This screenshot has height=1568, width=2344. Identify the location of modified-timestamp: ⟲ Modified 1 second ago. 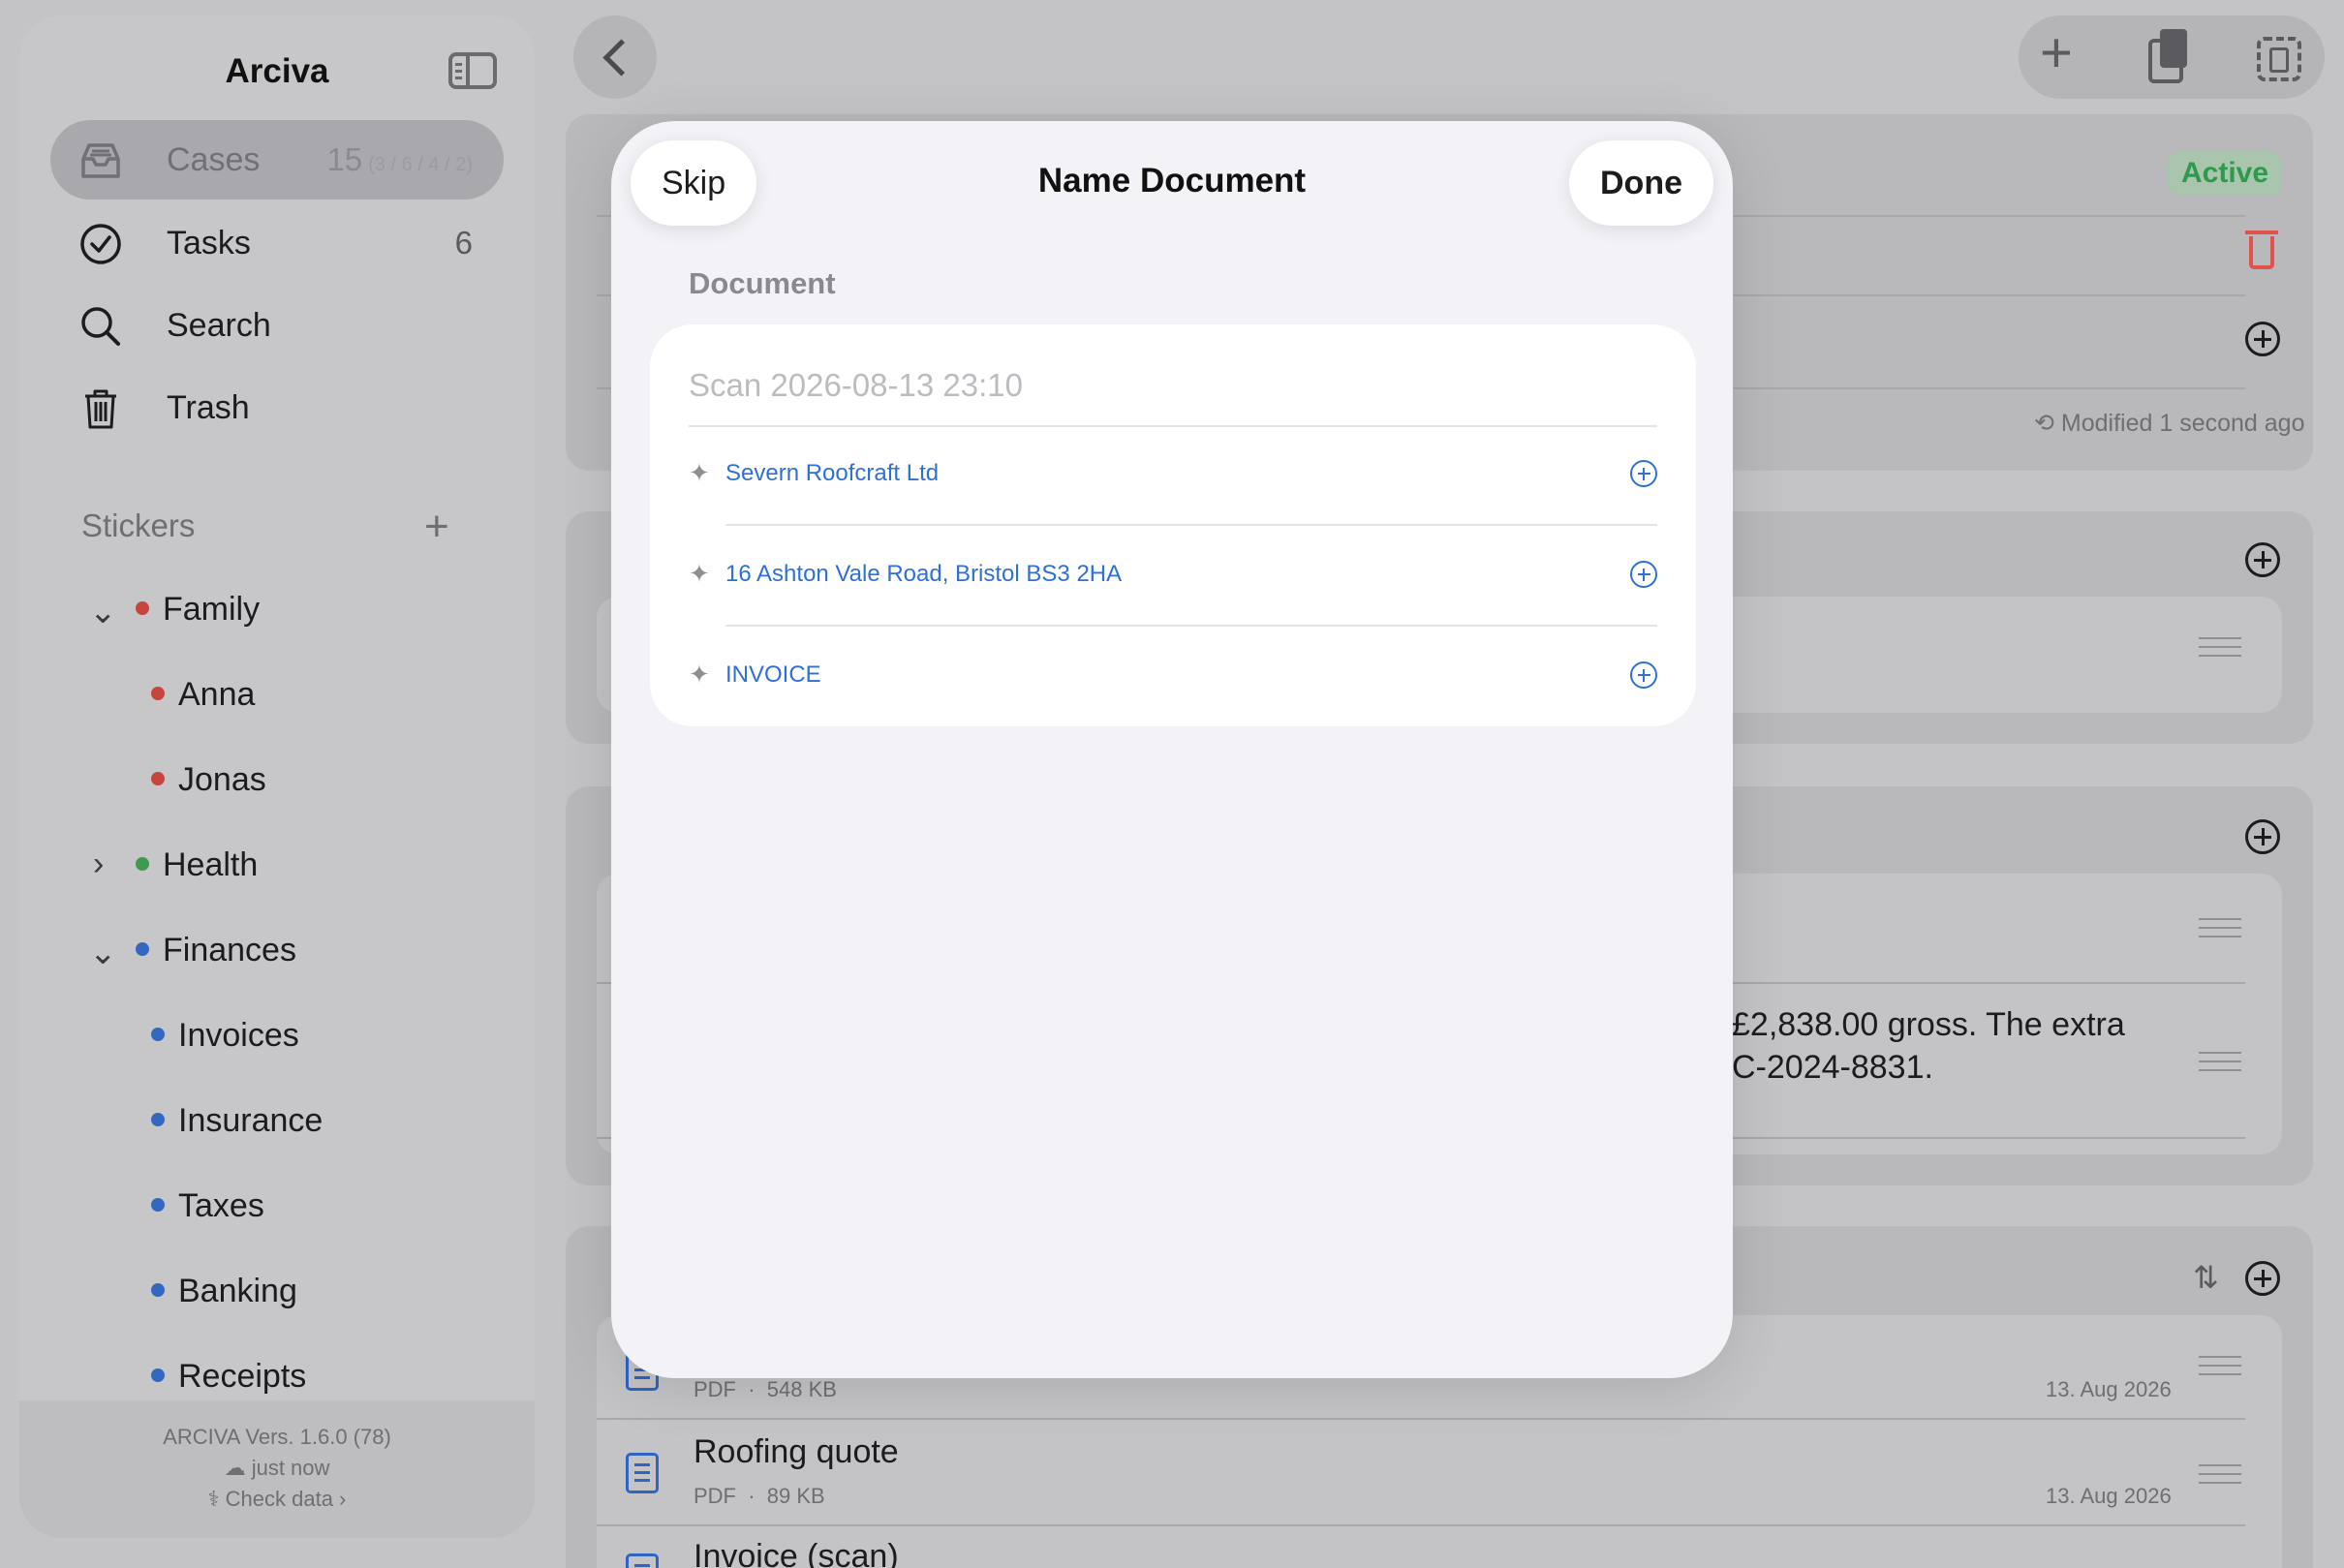
(2169, 423).